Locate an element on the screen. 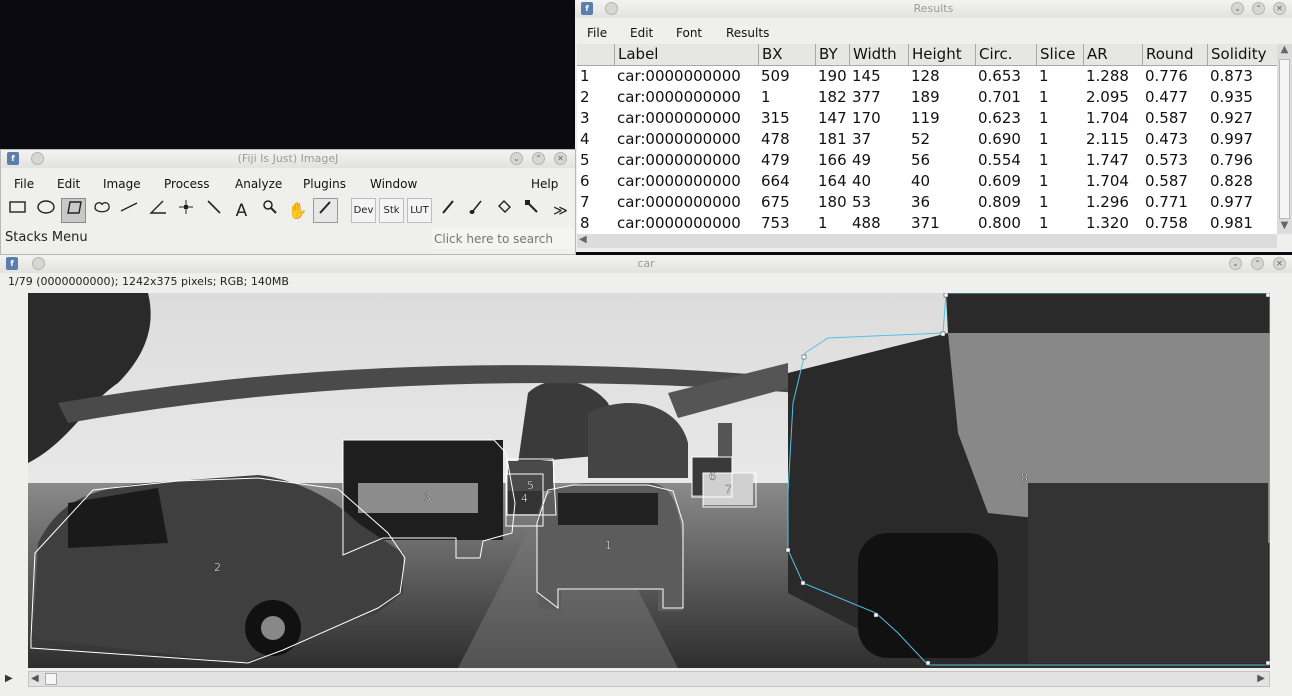 This screenshot has width=1292, height=696. results-menubar: File Edit Font Results is located at coordinates (933, 33).